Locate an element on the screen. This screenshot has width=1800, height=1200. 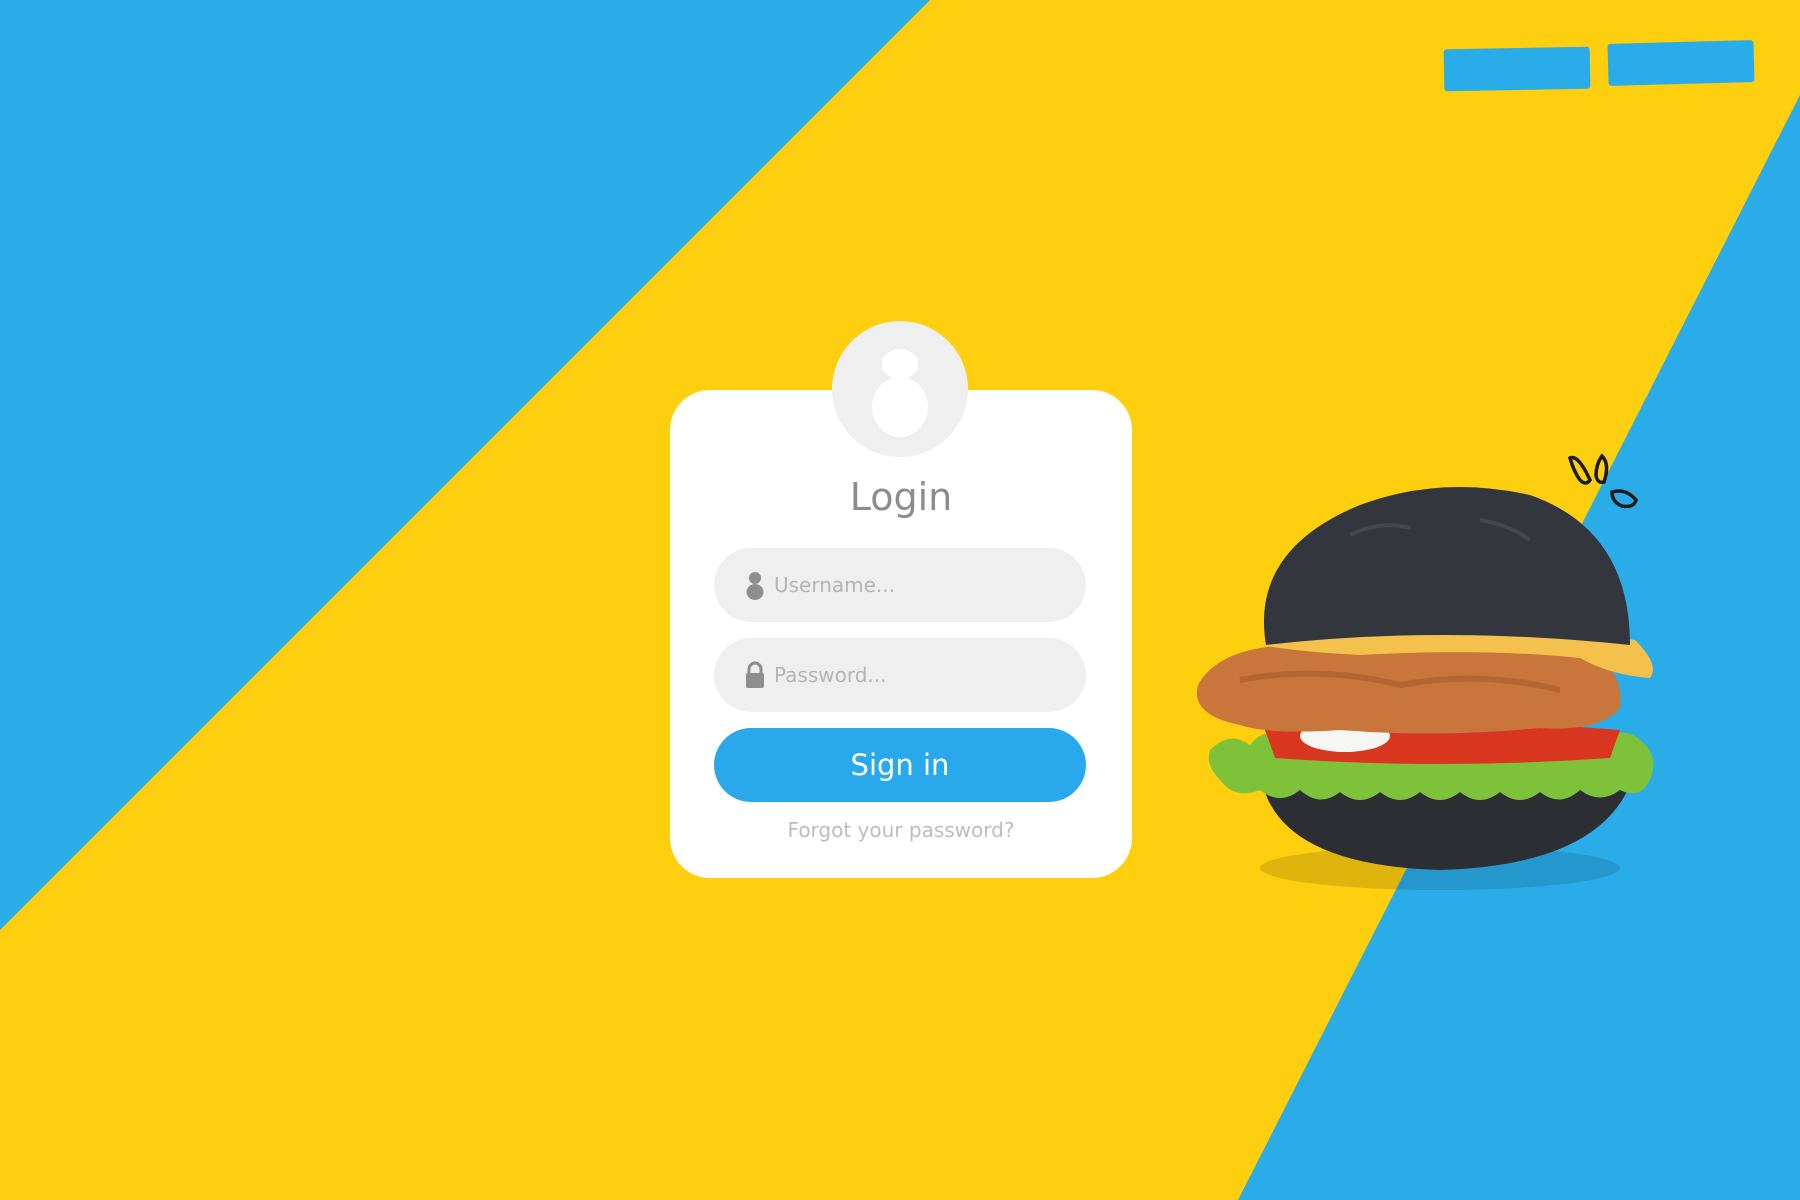
username-field is located at coordinates (900, 585).